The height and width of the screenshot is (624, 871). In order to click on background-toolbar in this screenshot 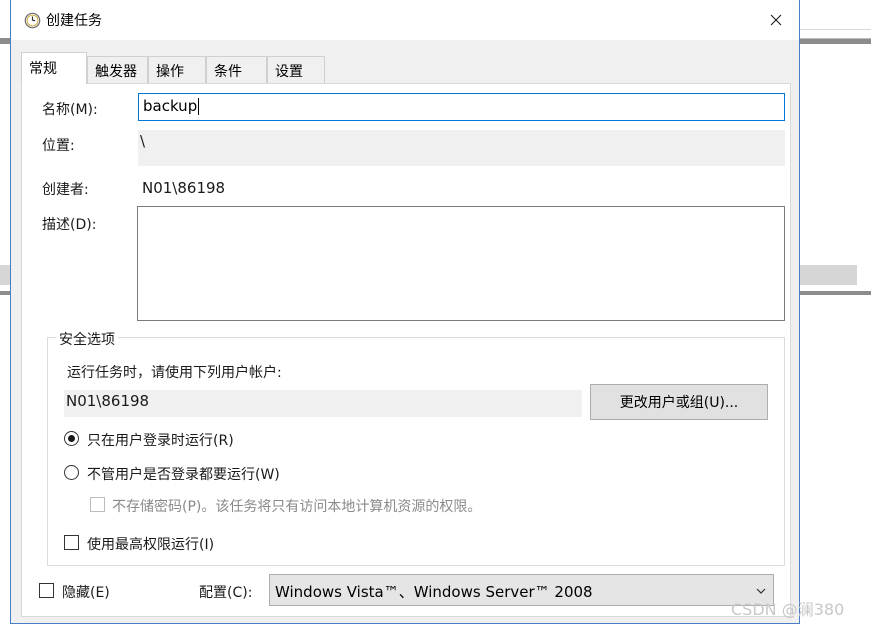, I will do `click(835, 15)`.